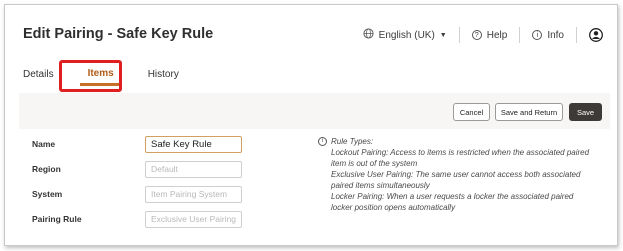  Describe the element at coordinates (380, 185) in the screenshot. I see `rule-types-line: paired items simultaneously` at that location.